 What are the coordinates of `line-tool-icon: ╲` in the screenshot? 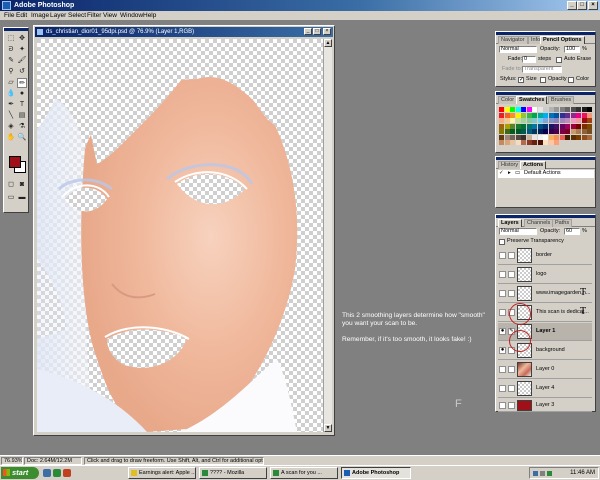 It's located at (11, 116).